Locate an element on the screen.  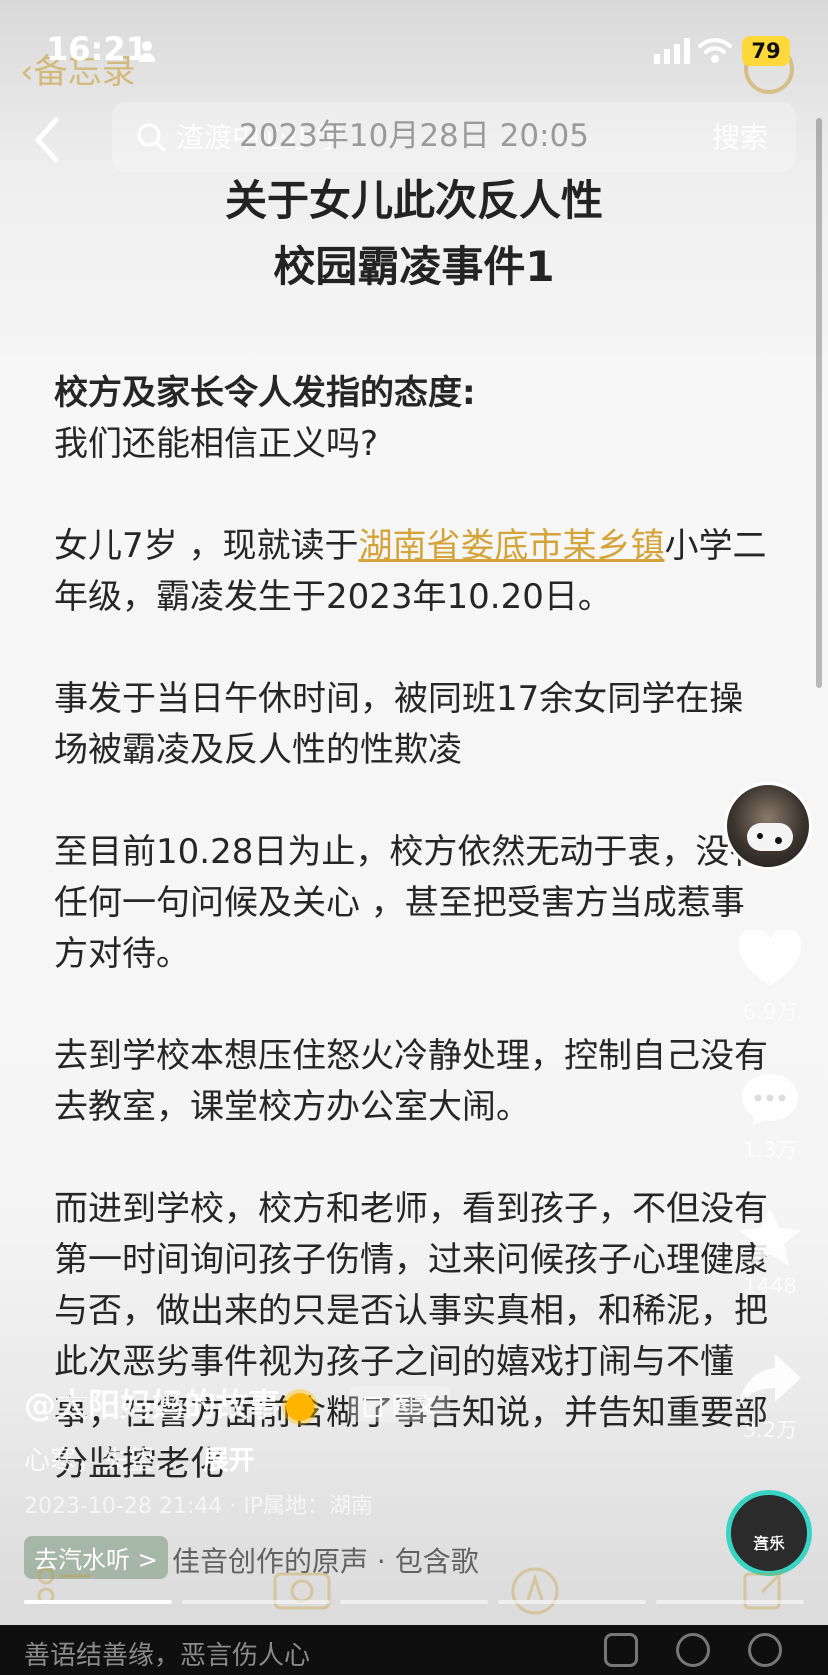
article-date: 2023年10月28日 20:05 is located at coordinates (414, 136).